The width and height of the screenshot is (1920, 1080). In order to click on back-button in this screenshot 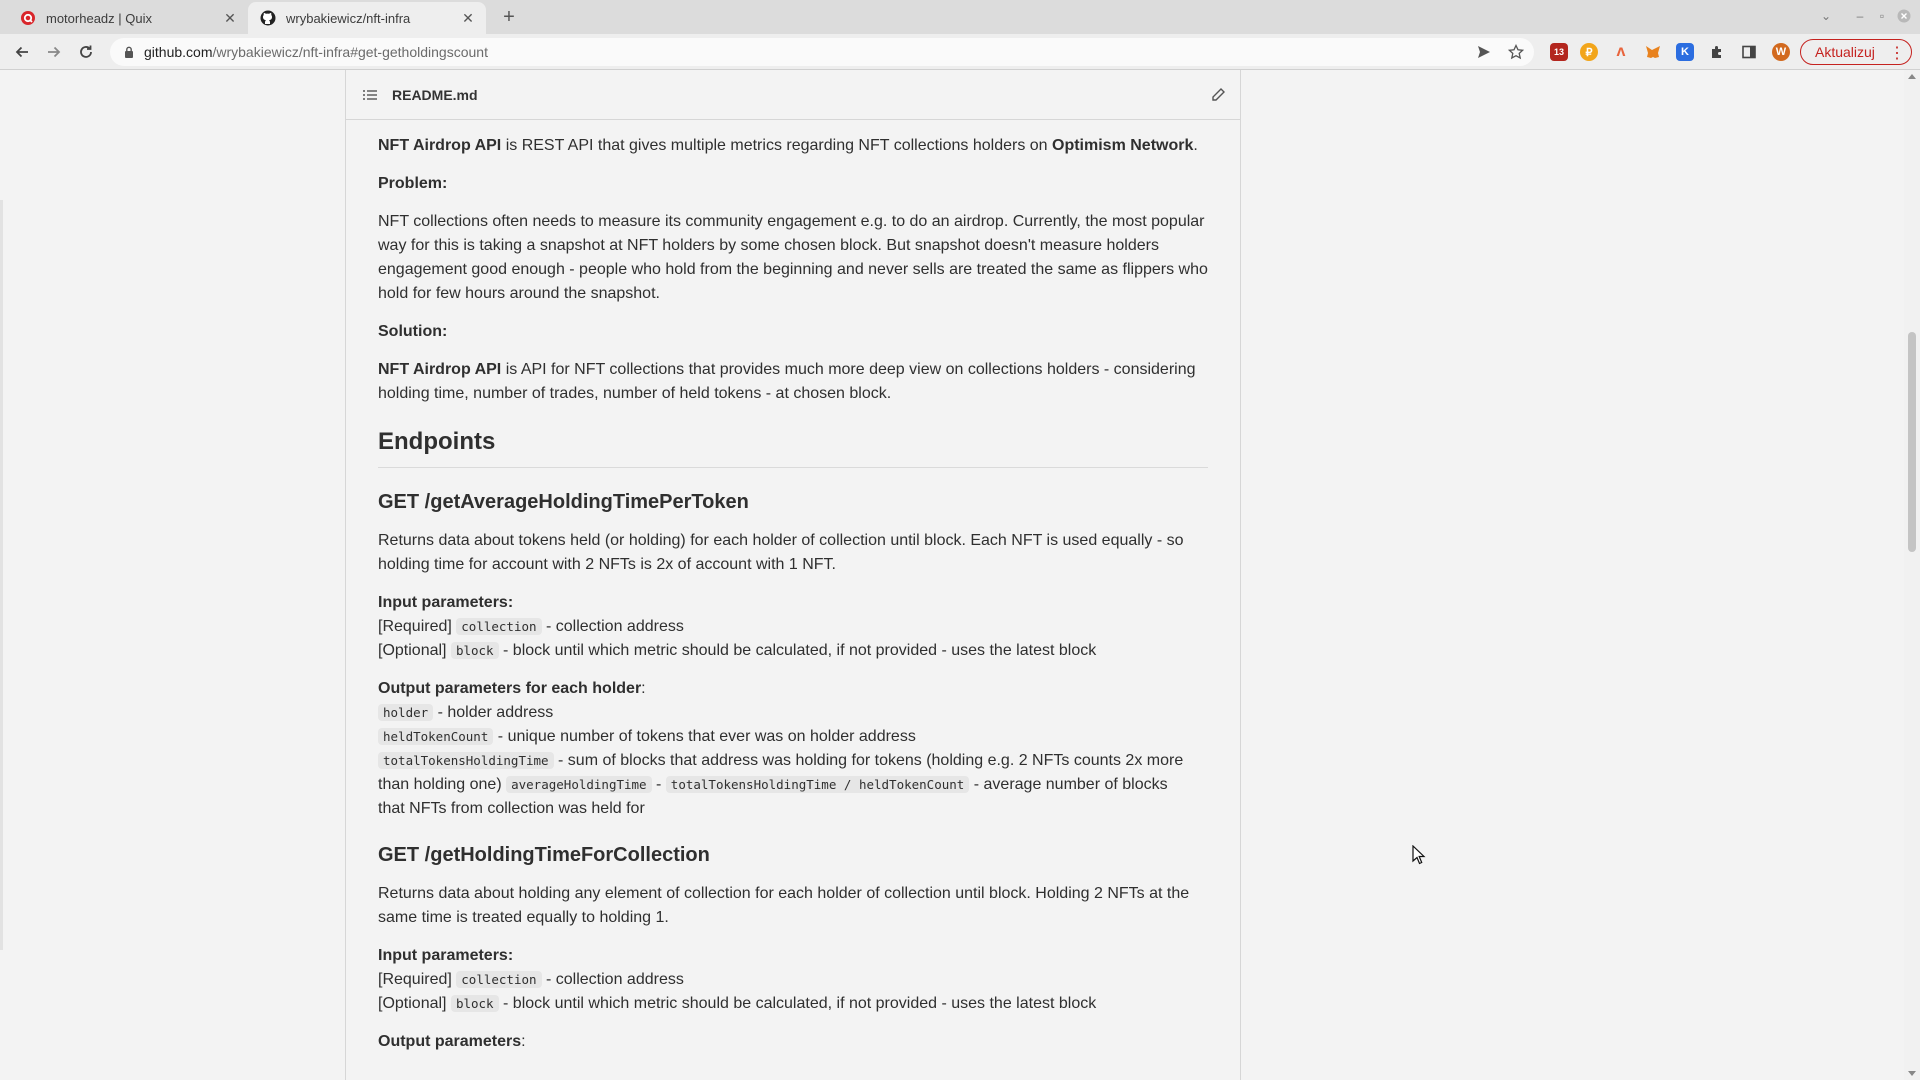, I will do `click(22, 52)`.